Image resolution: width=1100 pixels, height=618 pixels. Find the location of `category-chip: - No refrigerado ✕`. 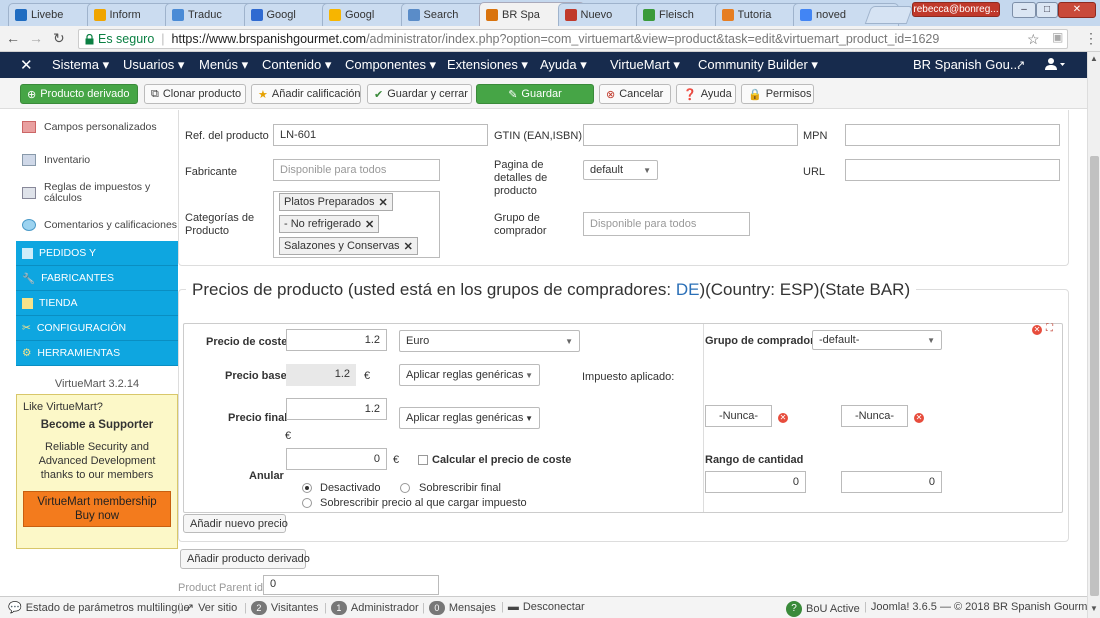

category-chip: - No refrigerado ✕ is located at coordinates (329, 224).